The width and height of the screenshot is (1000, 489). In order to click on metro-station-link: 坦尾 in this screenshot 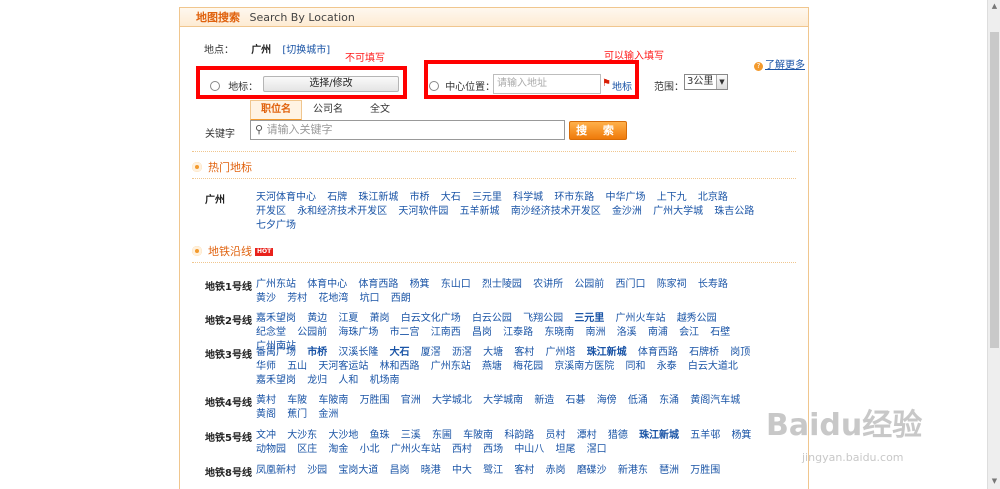, I will do `click(566, 449)`.